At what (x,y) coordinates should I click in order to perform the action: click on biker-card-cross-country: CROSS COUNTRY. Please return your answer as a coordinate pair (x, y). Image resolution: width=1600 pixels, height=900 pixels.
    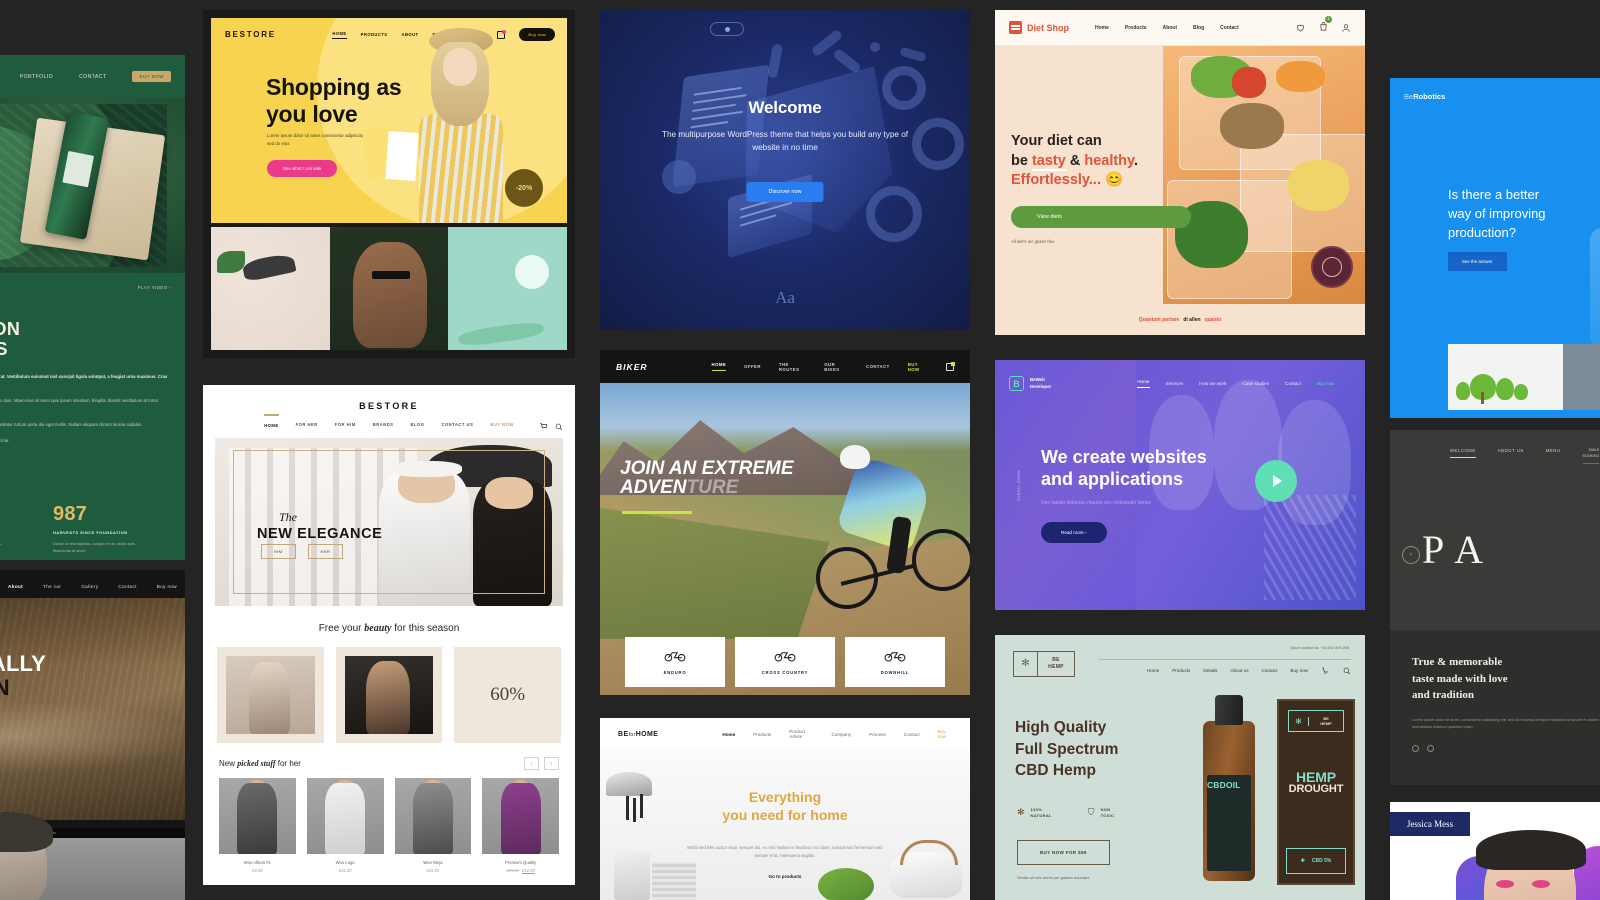
    Looking at the image, I should click on (785, 662).